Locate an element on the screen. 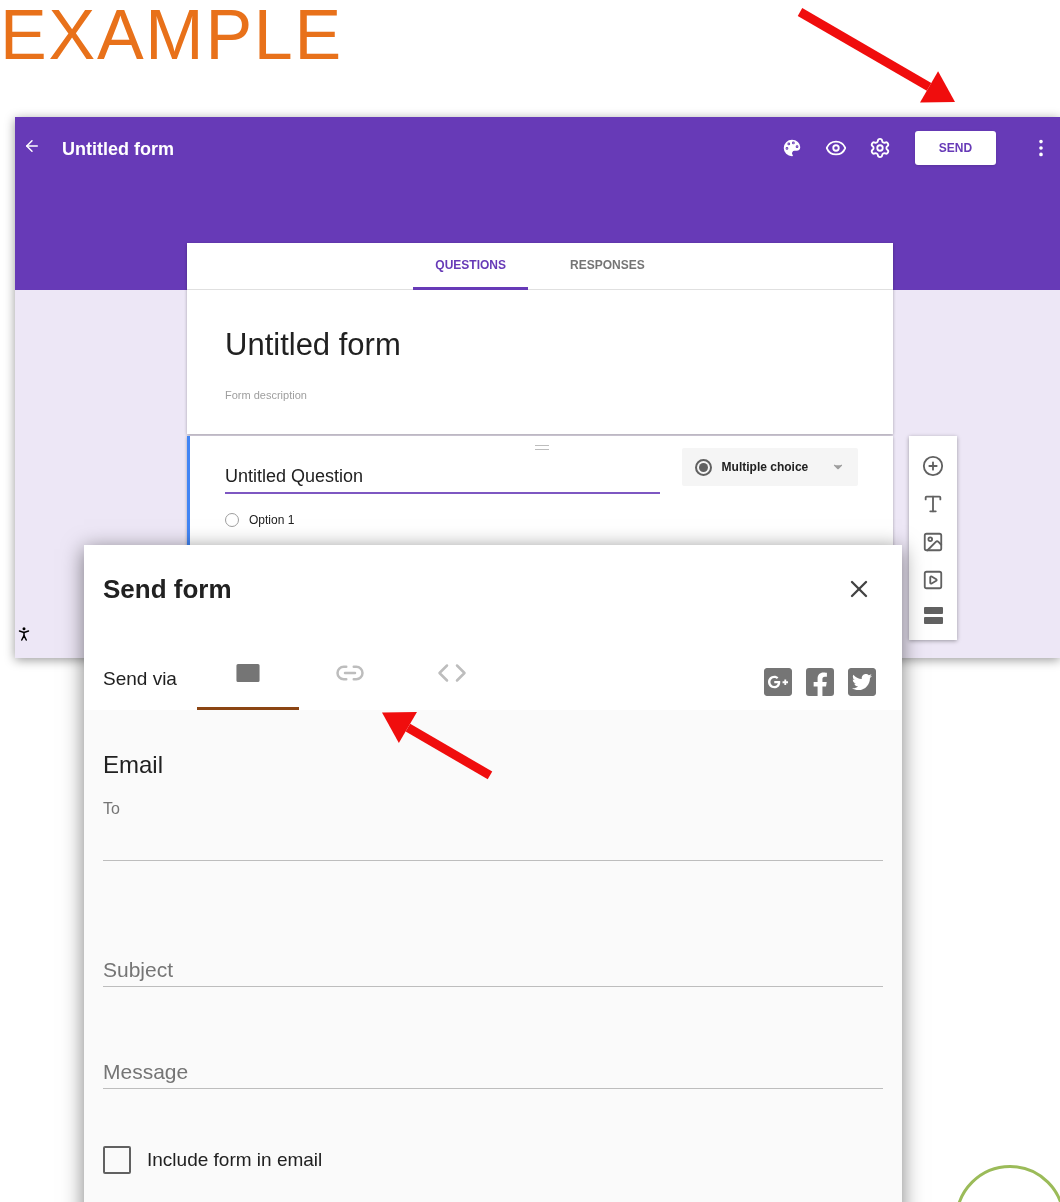 This screenshot has width=1060, height=1202. email-heading: Email is located at coordinates (133, 765).